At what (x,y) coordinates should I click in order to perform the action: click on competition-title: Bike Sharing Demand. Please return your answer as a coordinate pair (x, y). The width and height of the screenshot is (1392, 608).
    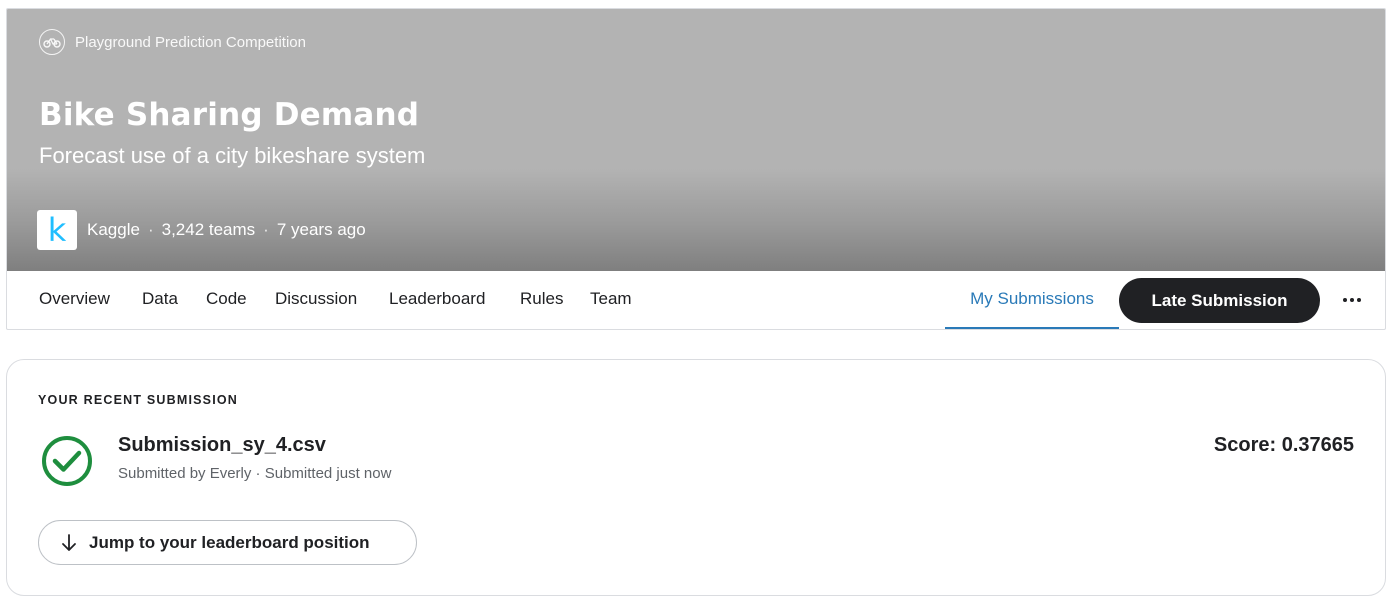
    Looking at the image, I should click on (229, 115).